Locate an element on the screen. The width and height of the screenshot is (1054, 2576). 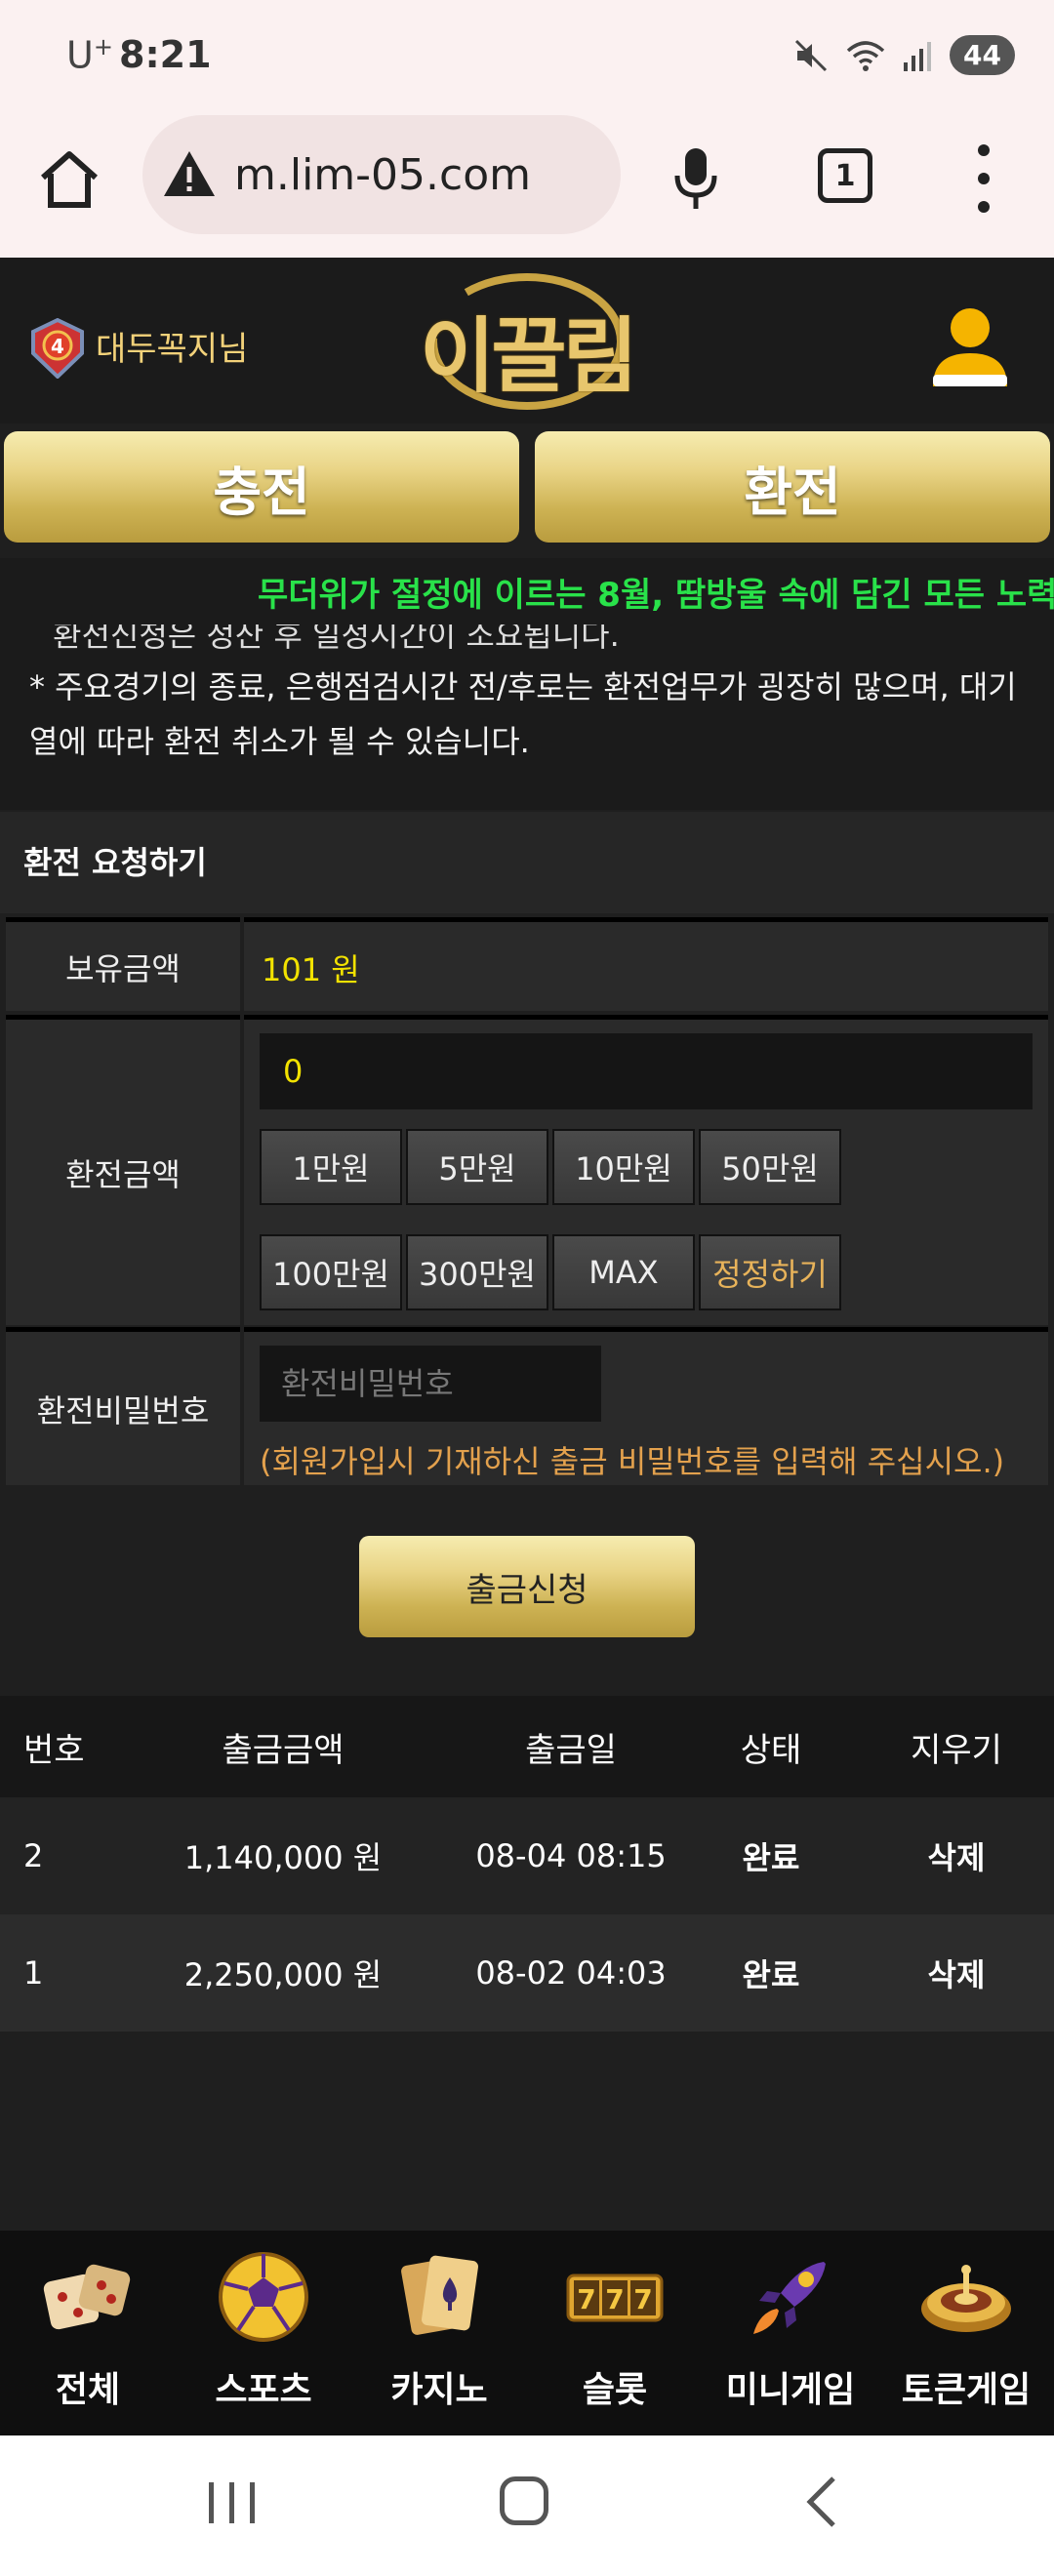
row-date: 08-04 08:15 is located at coordinates (571, 1855).